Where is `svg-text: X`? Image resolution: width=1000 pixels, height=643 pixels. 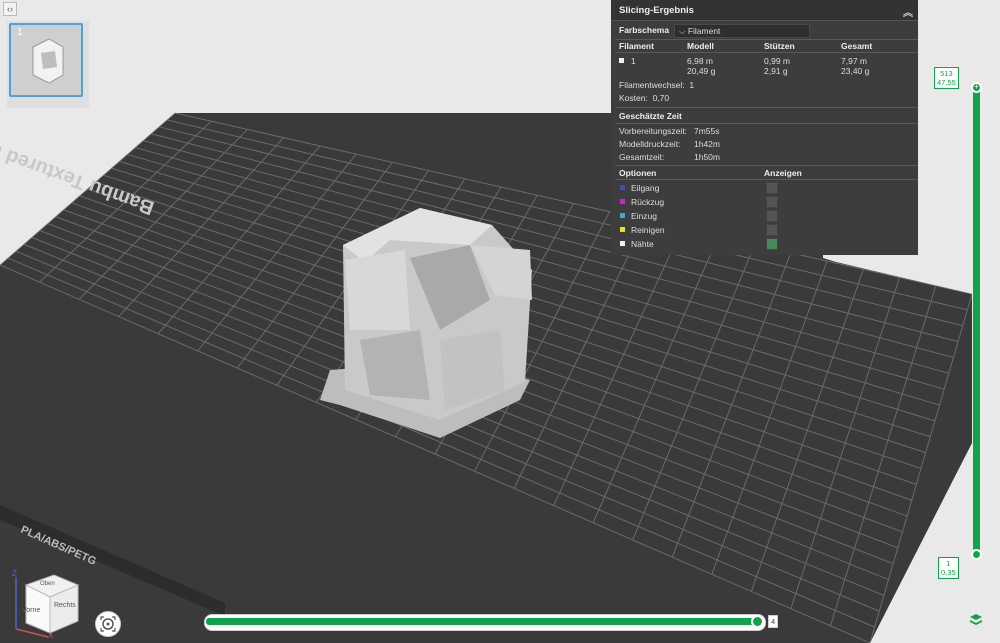 svg-text: X is located at coordinates (51, 635).